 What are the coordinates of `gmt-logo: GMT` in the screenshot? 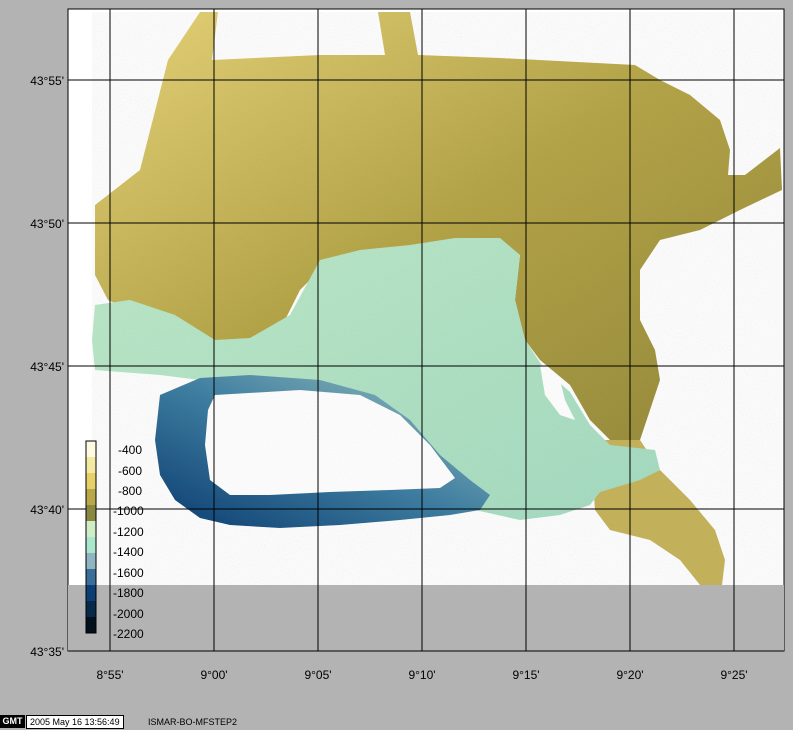 It's located at (12, 721).